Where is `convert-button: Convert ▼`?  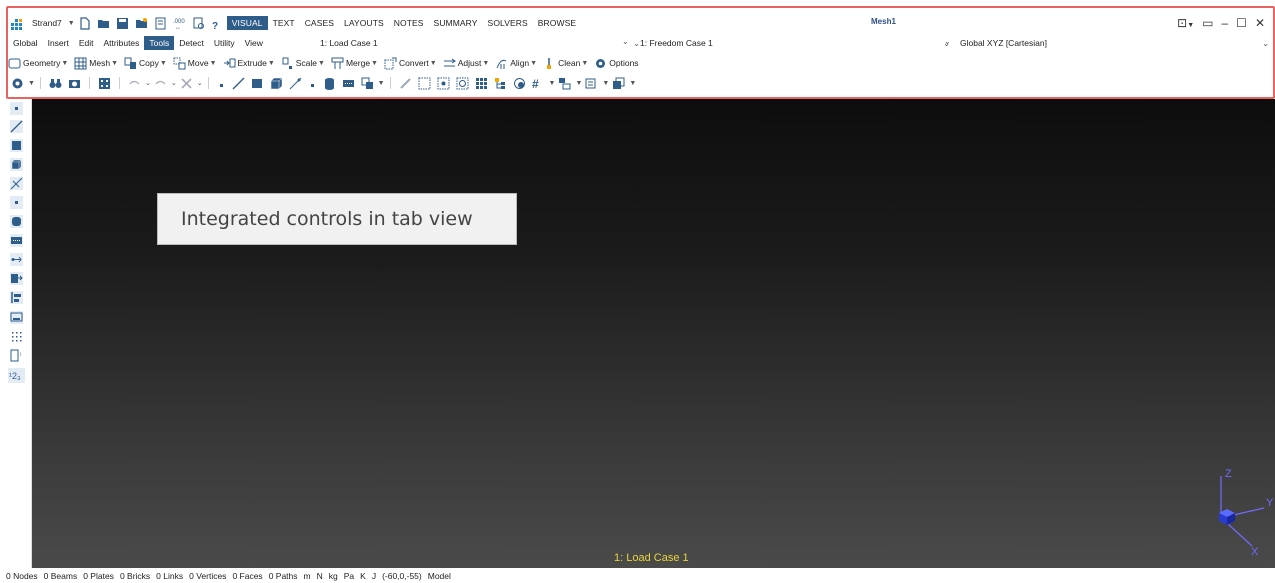 convert-button: Convert ▼ is located at coordinates (410, 63).